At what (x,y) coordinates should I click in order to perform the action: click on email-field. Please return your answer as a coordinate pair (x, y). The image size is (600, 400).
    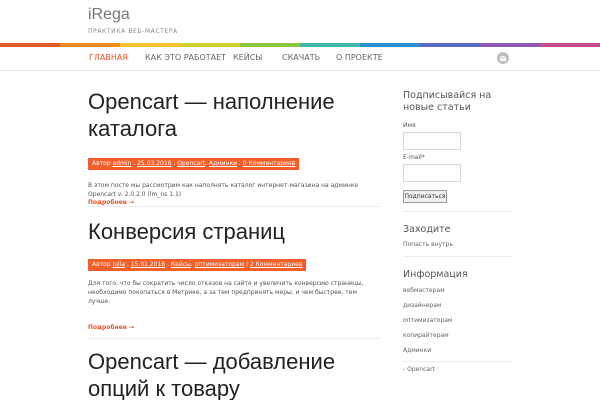
    Looking at the image, I should click on (432, 173).